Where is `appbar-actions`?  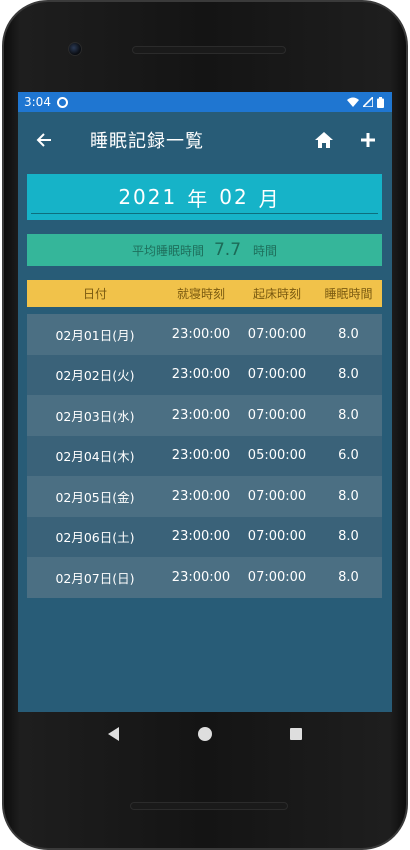
appbar-actions is located at coordinates (348, 140).